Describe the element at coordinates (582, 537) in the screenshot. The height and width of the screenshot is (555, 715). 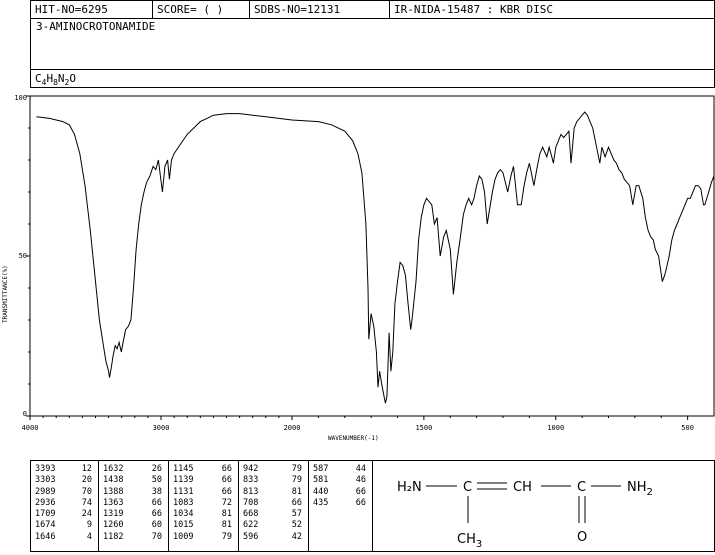
I see `atom-o: O` at that location.